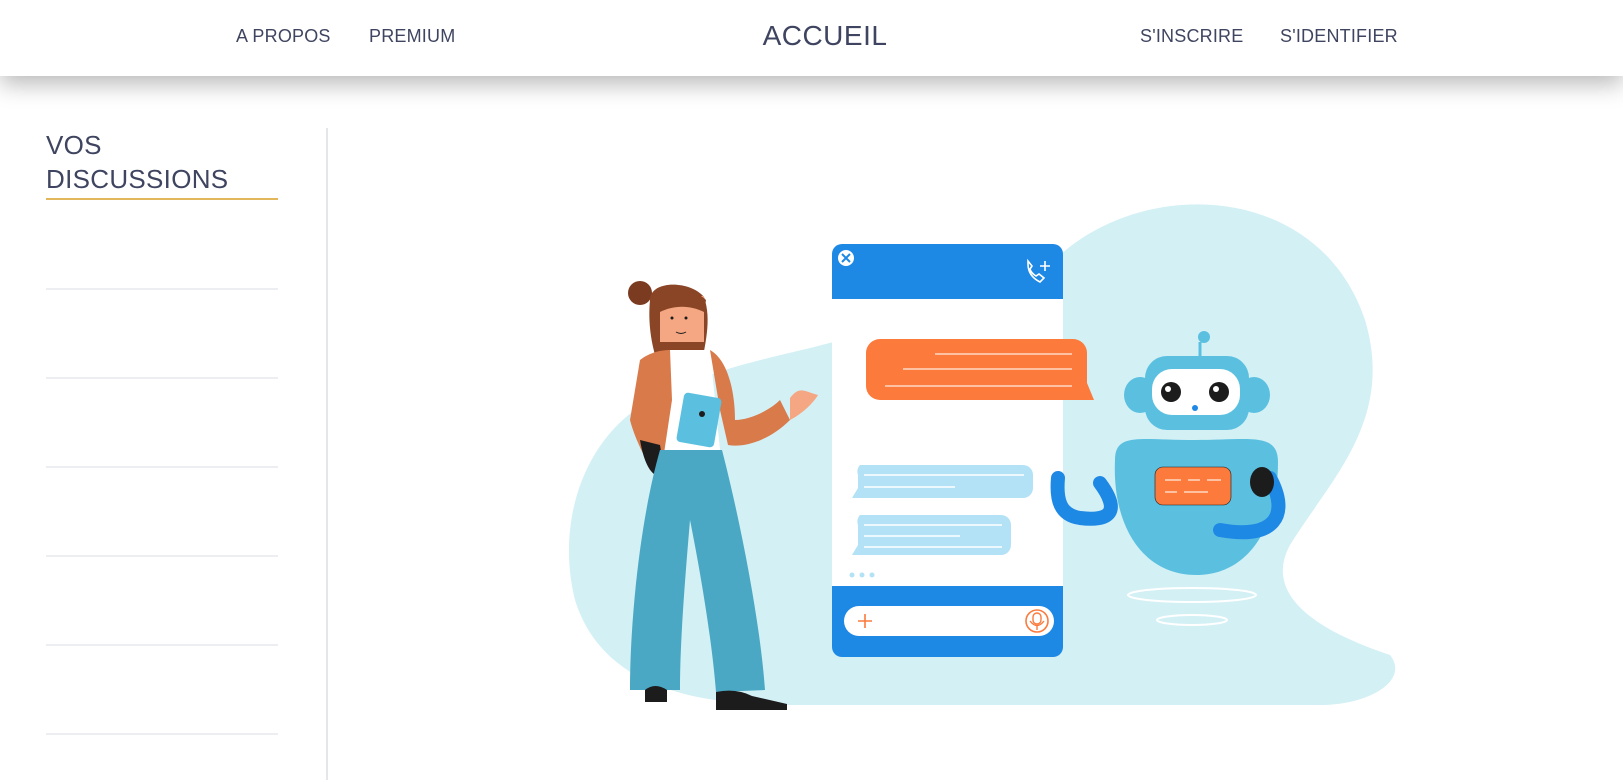 The width and height of the screenshot is (1623, 780). Describe the element at coordinates (137, 179) in the screenshot. I see `sidebar-title-line2: DISCUSSIONS` at that location.